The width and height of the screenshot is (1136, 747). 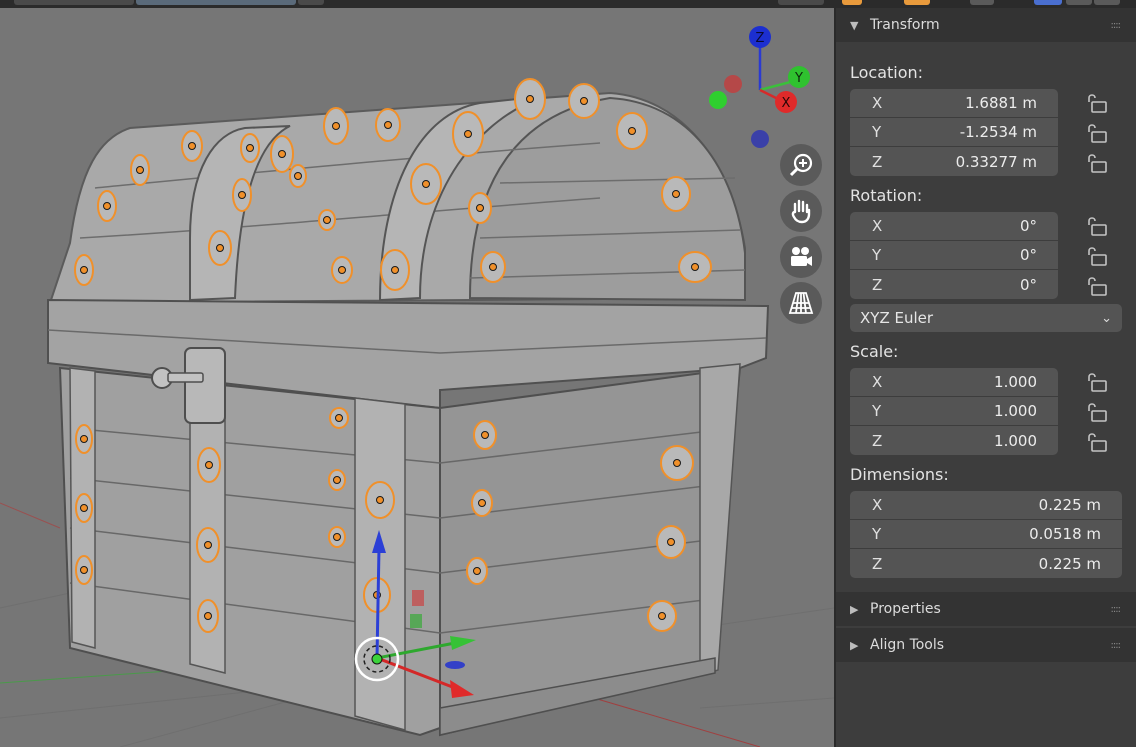 What do you see at coordinates (986, 318) in the screenshot?
I see `rotation-mode-dropdown: XYZ Euler ⌄` at bounding box center [986, 318].